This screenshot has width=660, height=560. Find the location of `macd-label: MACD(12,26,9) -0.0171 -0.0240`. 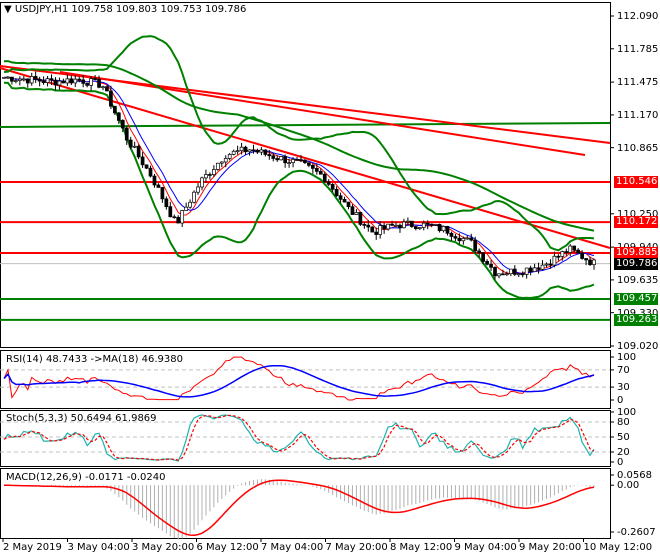

macd-label: MACD(12,26,9) -0.0171 -0.0240 is located at coordinates (86, 477).